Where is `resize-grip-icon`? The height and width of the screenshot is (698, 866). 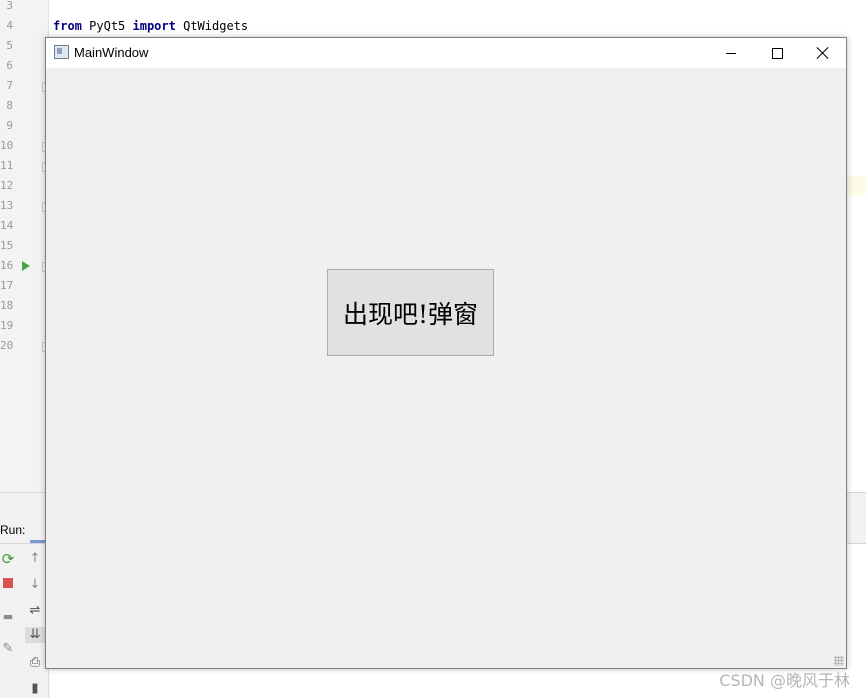 resize-grip-icon is located at coordinates (839, 661).